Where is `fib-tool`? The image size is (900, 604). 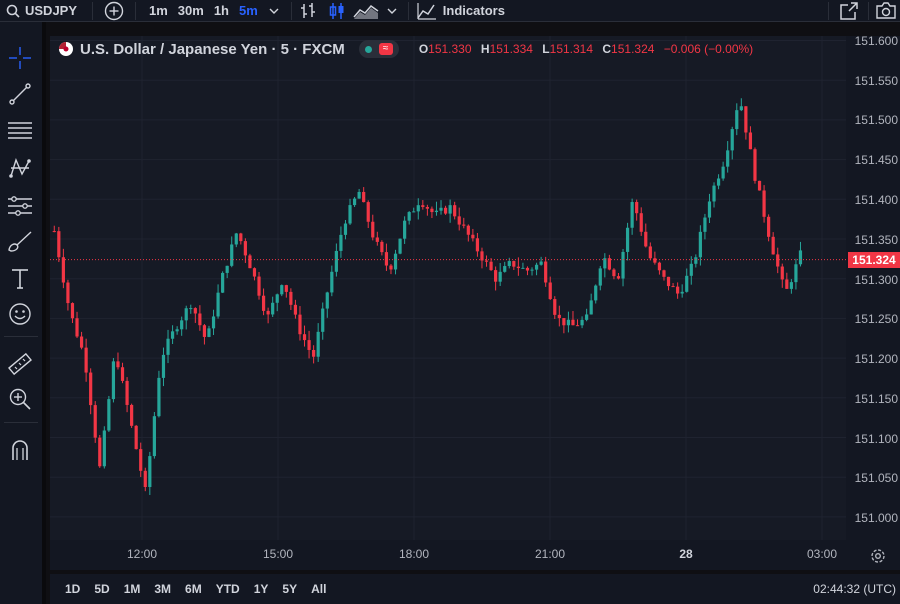 fib-tool is located at coordinates (20, 131).